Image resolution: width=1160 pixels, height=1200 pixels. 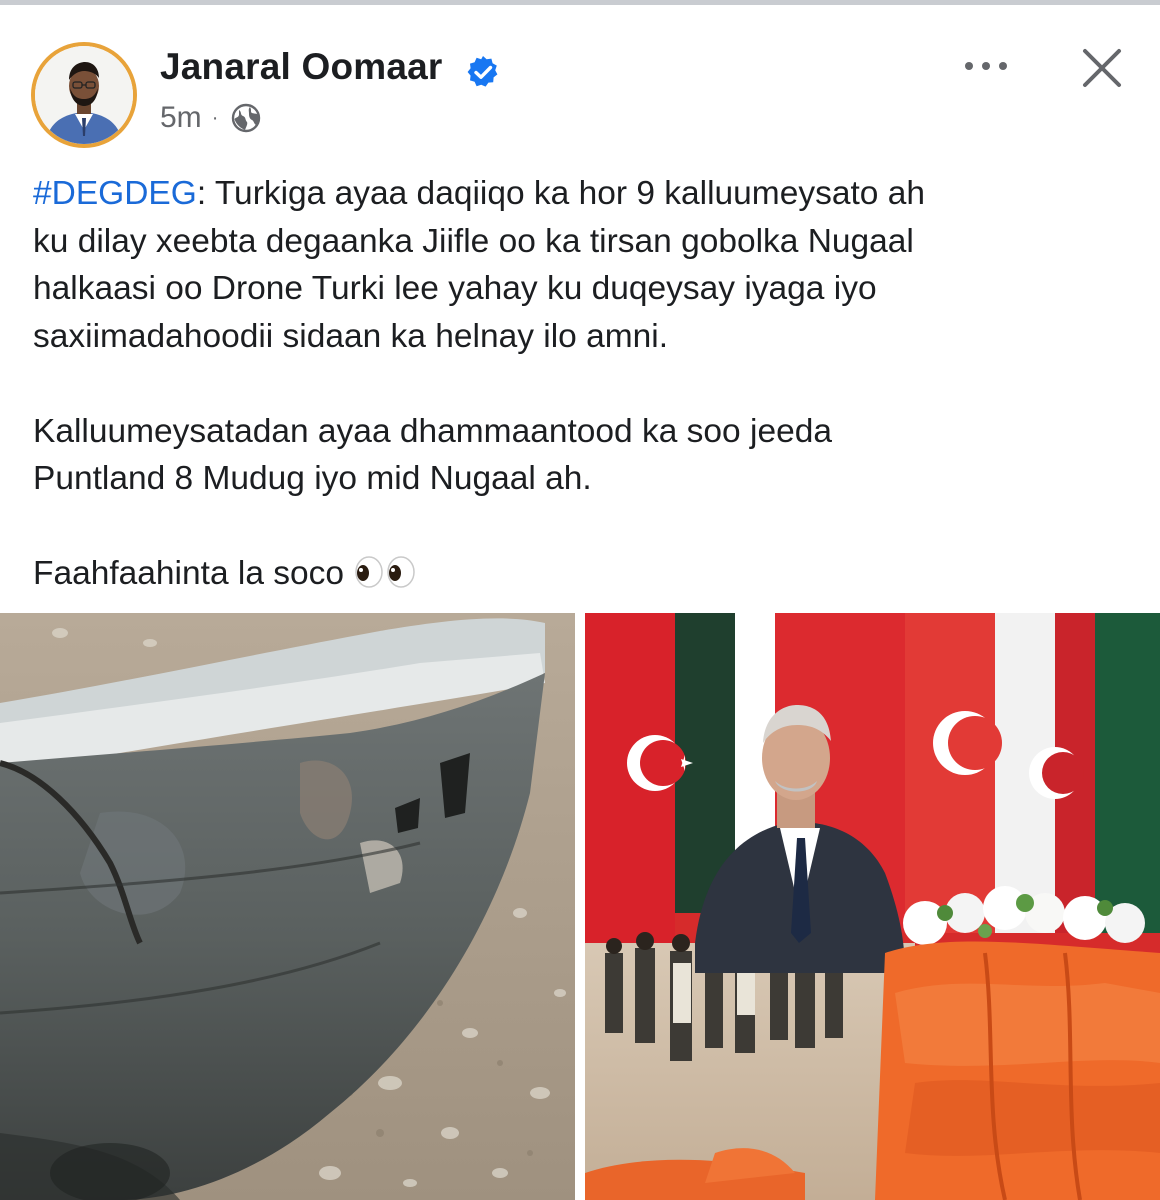 What do you see at coordinates (115, 193) in the screenshot?
I see `hashtag-link: #DEGDEG` at bounding box center [115, 193].